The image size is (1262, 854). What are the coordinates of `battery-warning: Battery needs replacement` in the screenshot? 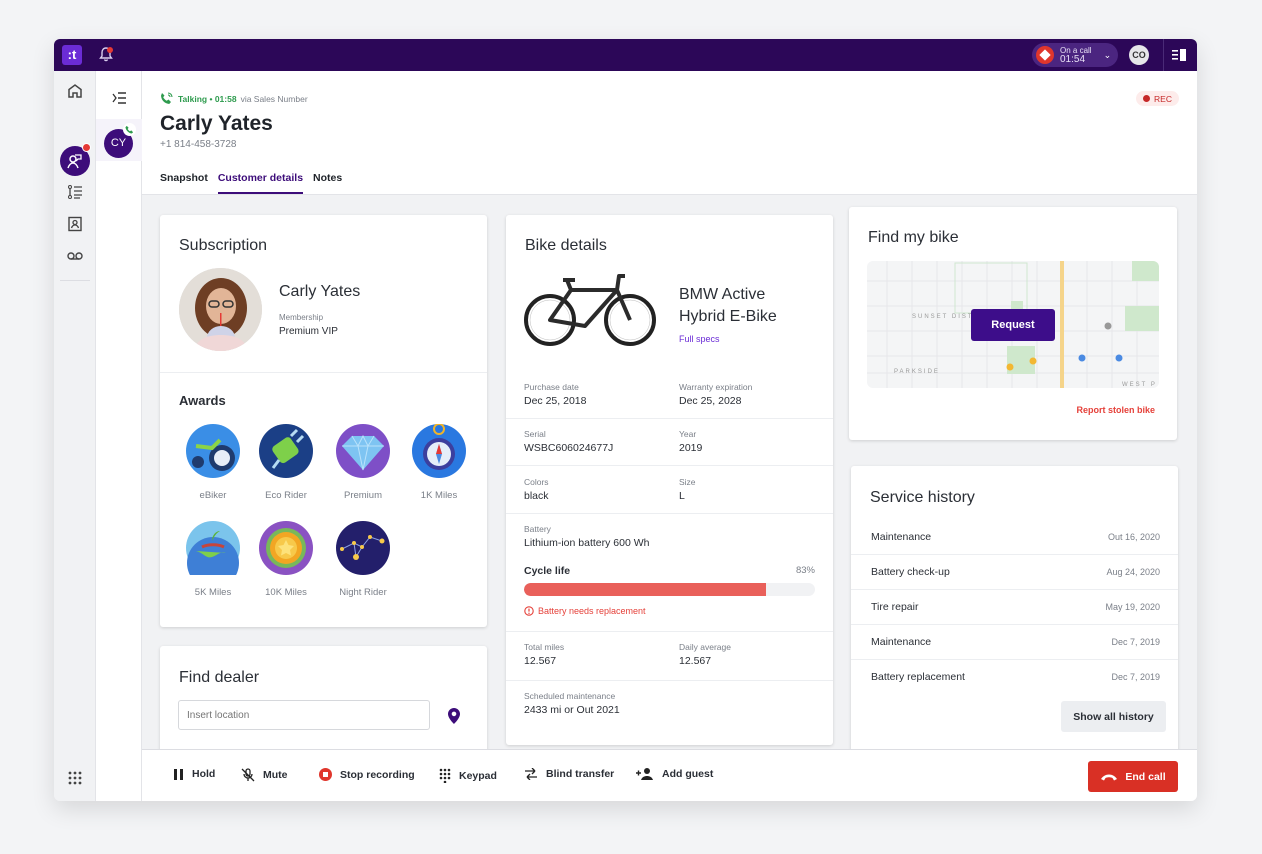 It's located at (585, 611).